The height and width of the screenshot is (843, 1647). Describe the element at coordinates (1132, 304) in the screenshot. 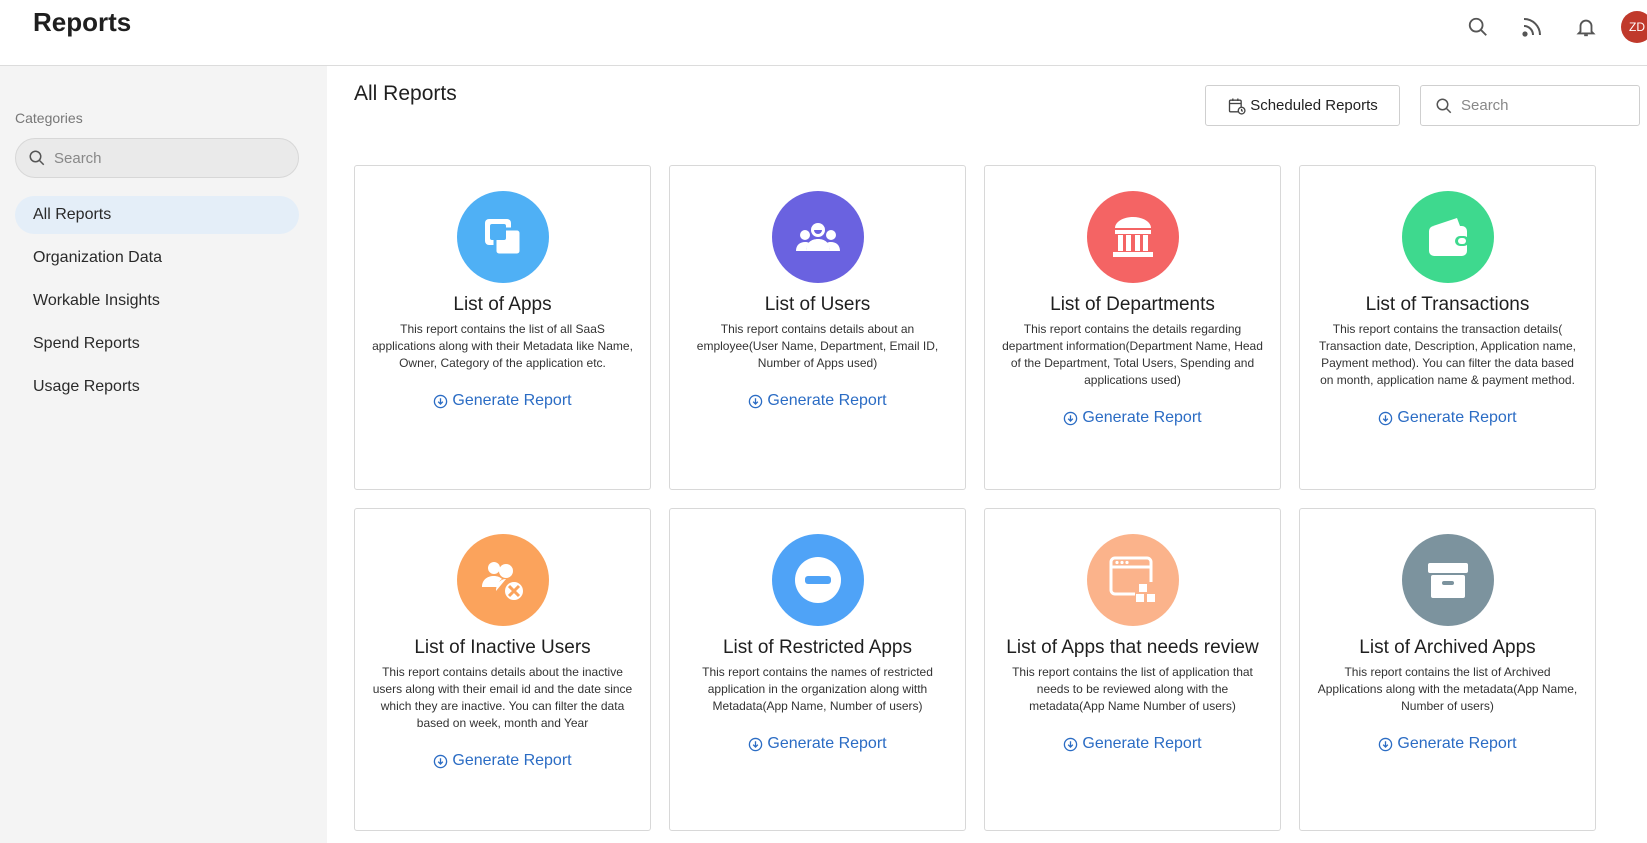

I see `report-title: List of Departments` at that location.